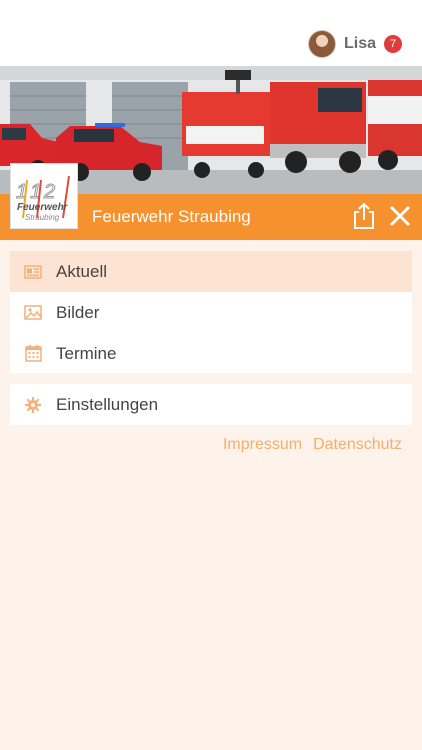  I want to click on user-name: Lisa, so click(360, 44).